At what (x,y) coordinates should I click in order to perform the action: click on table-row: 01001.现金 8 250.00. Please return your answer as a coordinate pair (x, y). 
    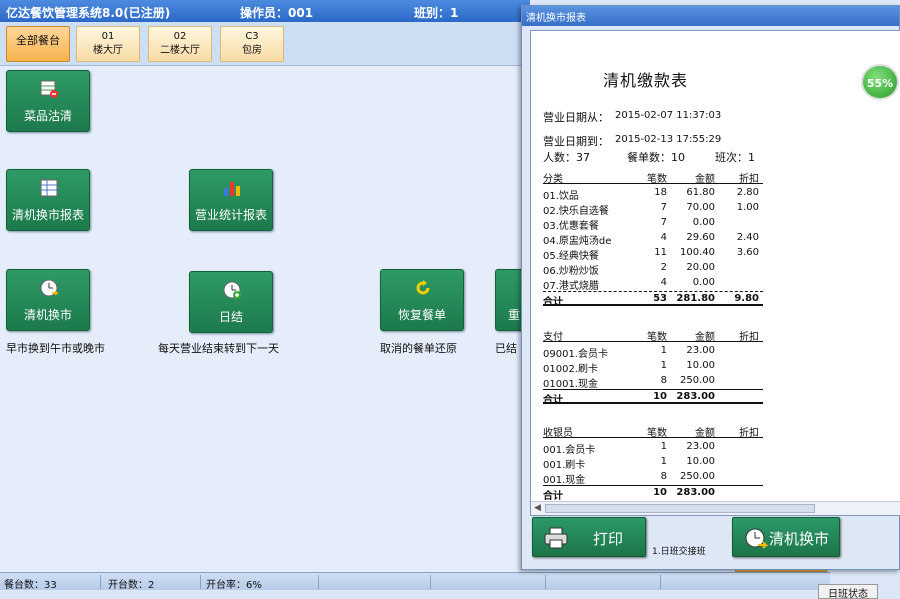
    Looking at the image, I should click on (653, 382).